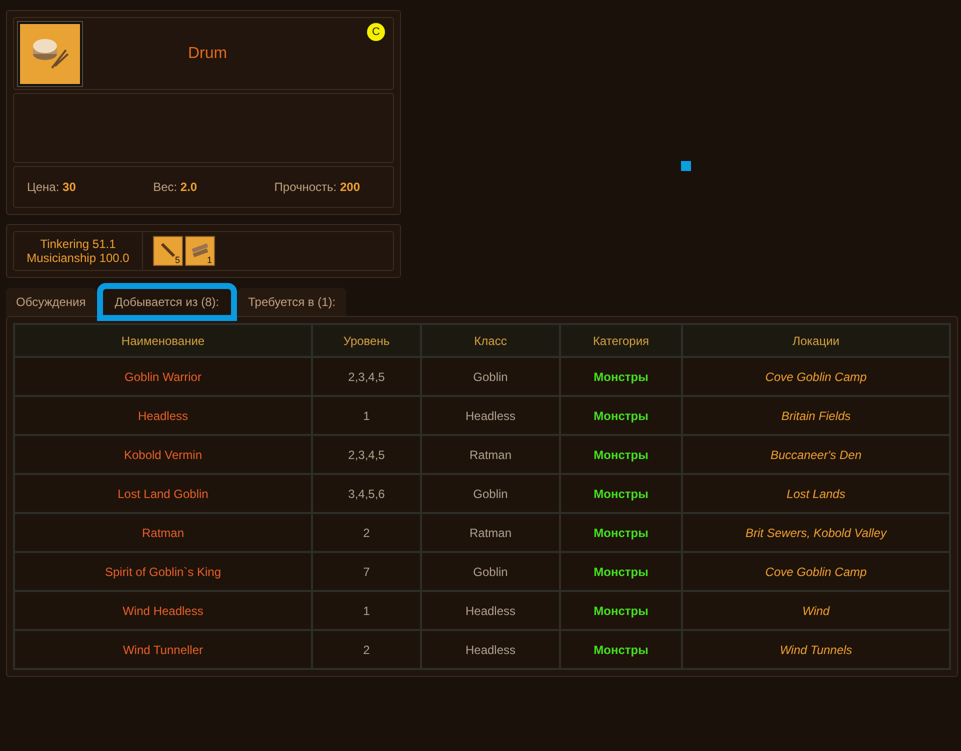  What do you see at coordinates (816, 610) in the screenshot?
I see `location-text: Wind` at bounding box center [816, 610].